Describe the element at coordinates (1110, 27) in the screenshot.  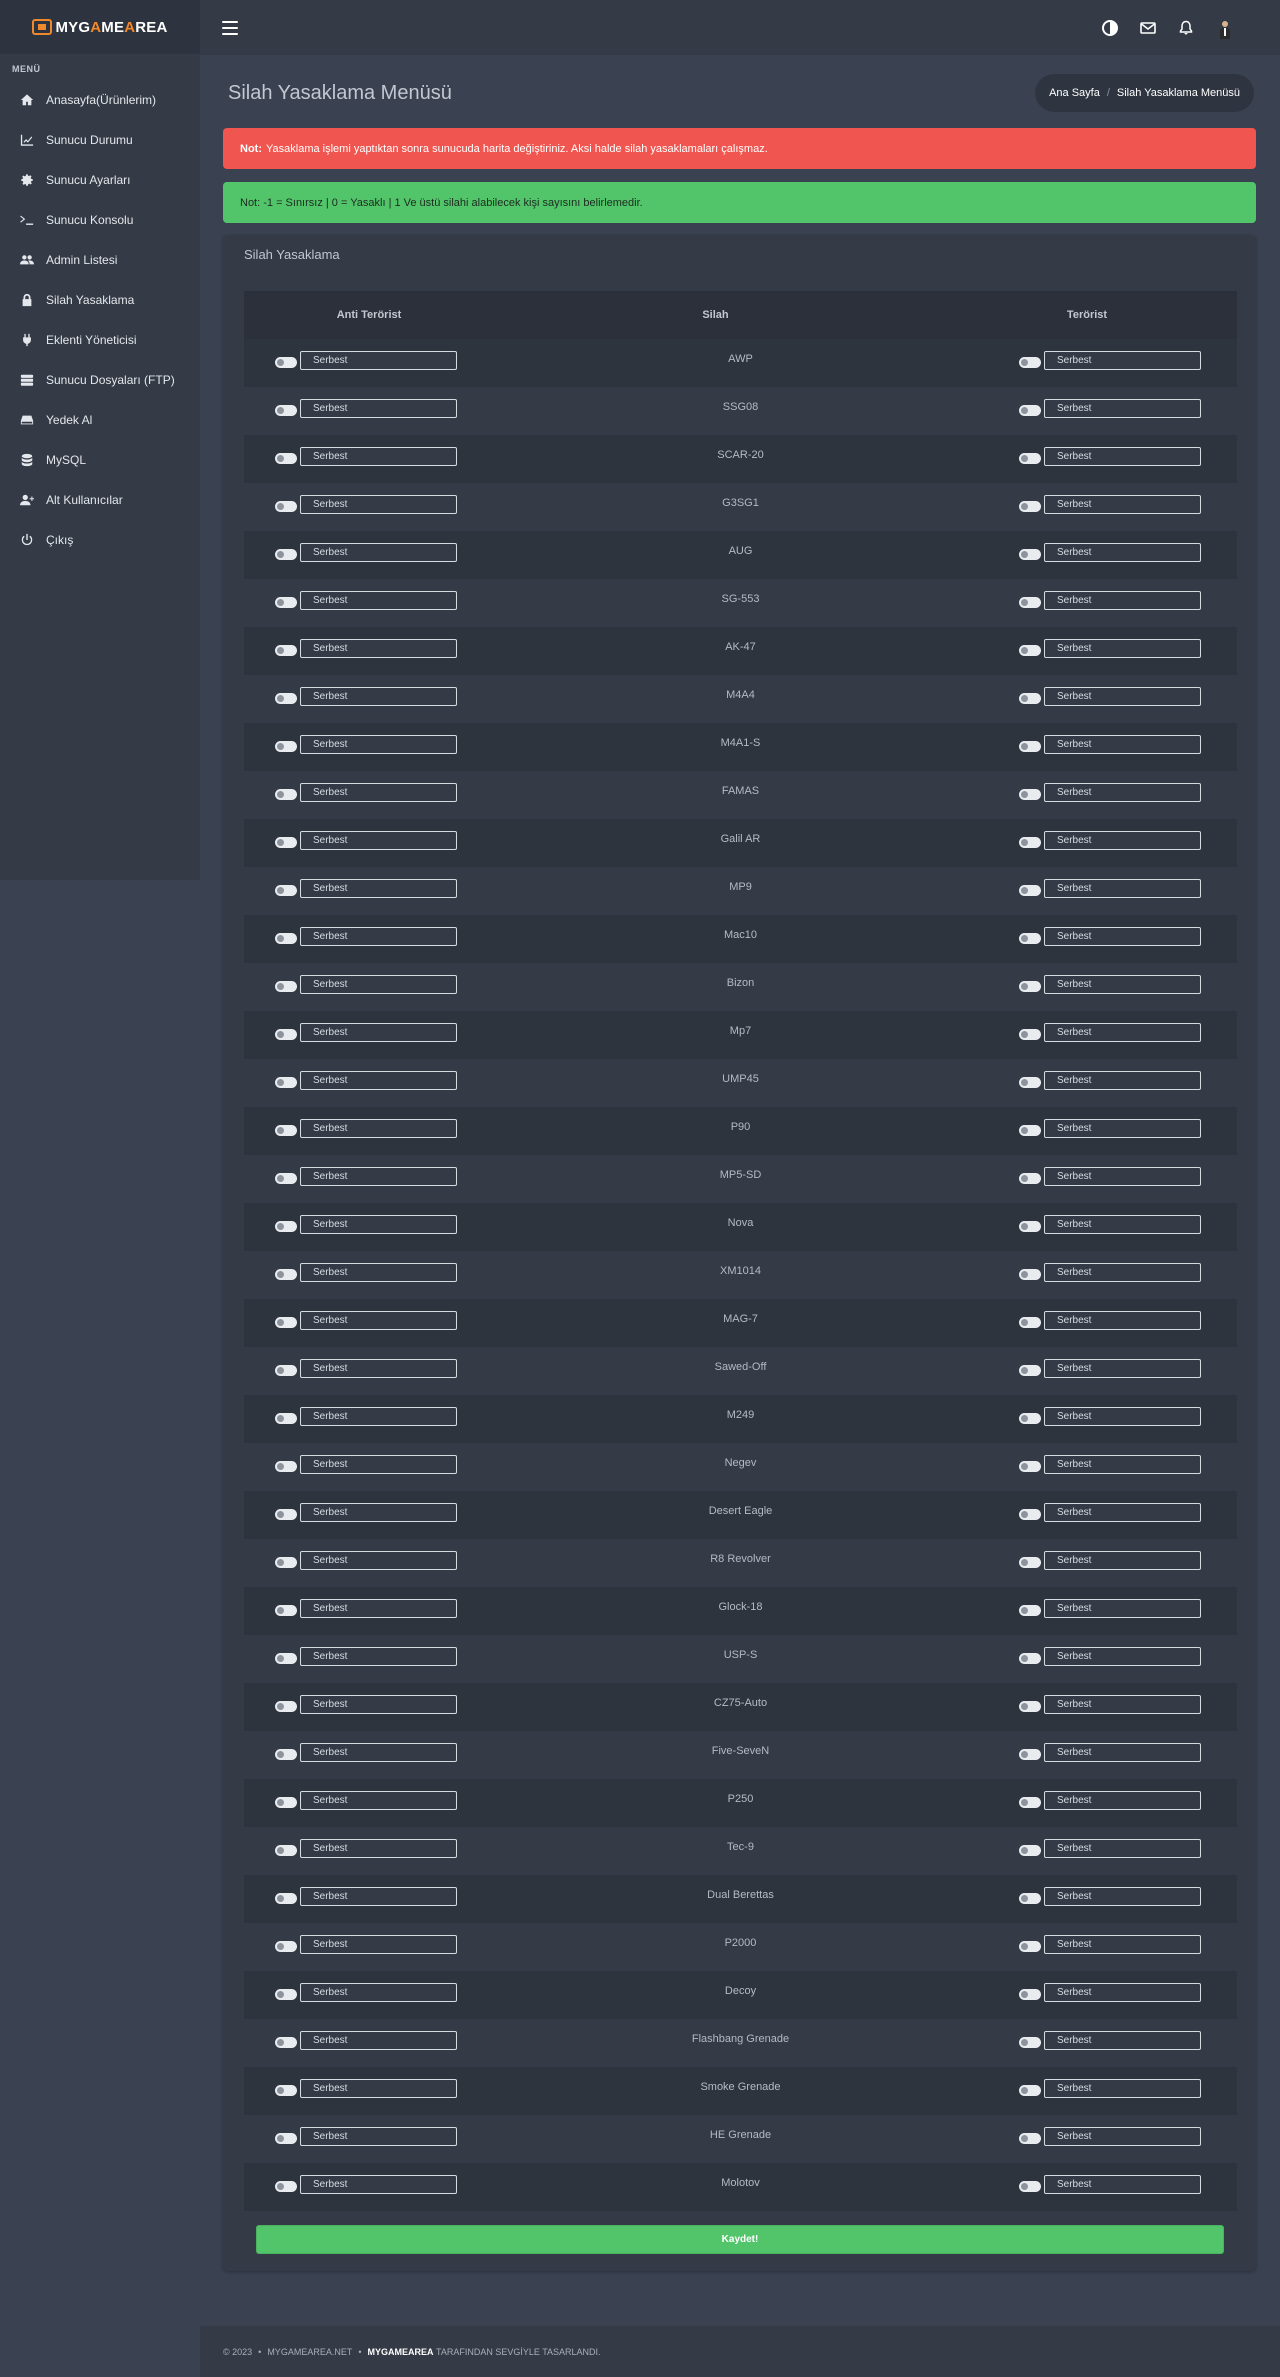
I see `theme-toggle-icon` at that location.